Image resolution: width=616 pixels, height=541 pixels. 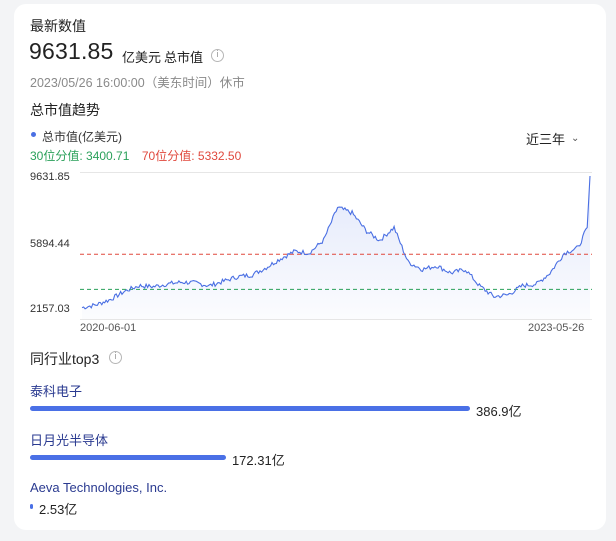 I want to click on peer-name: 日月光半导体, so click(x=69, y=439).